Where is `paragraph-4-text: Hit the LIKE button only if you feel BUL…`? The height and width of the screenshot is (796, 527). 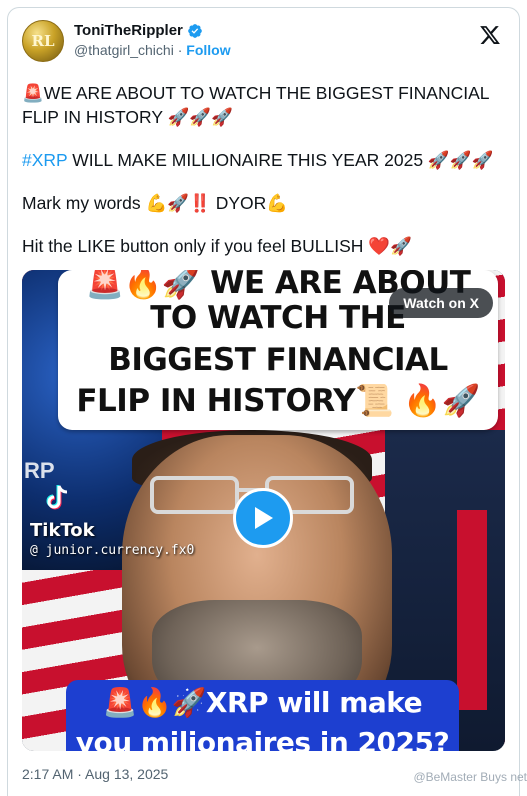 paragraph-4-text: Hit the LIKE button only if you feel BUL… is located at coordinates (195, 246).